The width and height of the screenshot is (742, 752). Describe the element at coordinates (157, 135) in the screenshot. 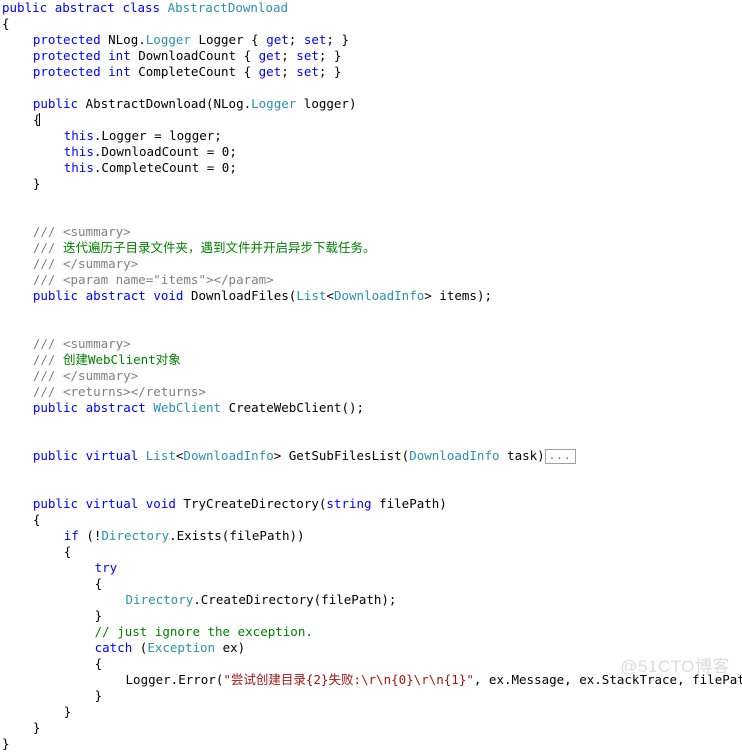

I see `token-pln: .Logger = logger;` at that location.